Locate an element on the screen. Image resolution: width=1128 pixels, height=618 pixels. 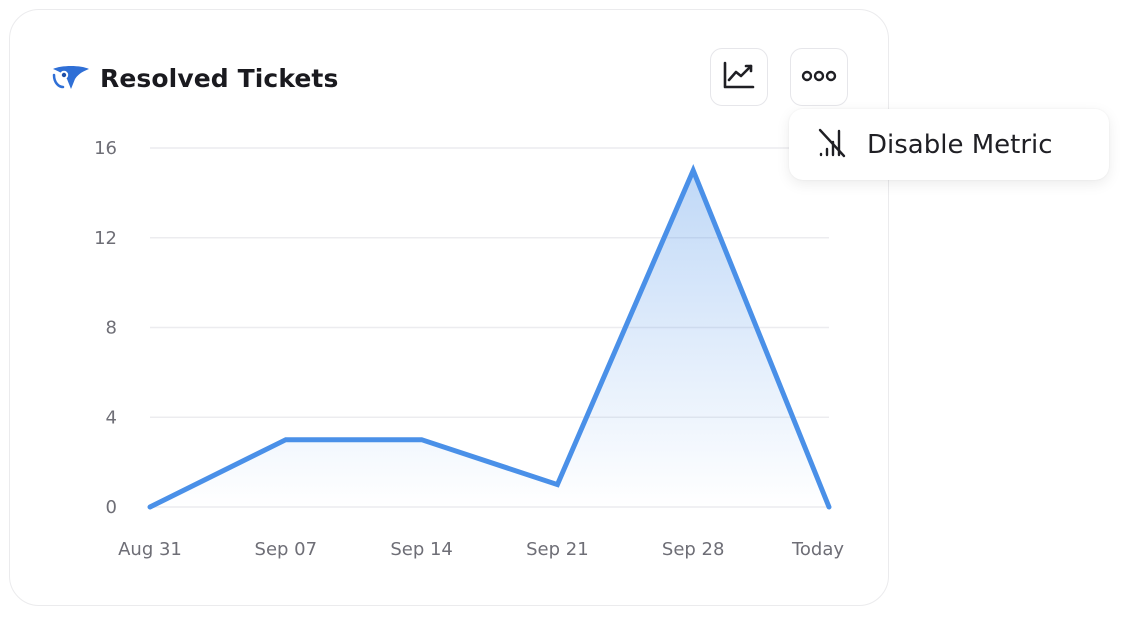
y-tick-label: 0 is located at coordinates (111, 507).